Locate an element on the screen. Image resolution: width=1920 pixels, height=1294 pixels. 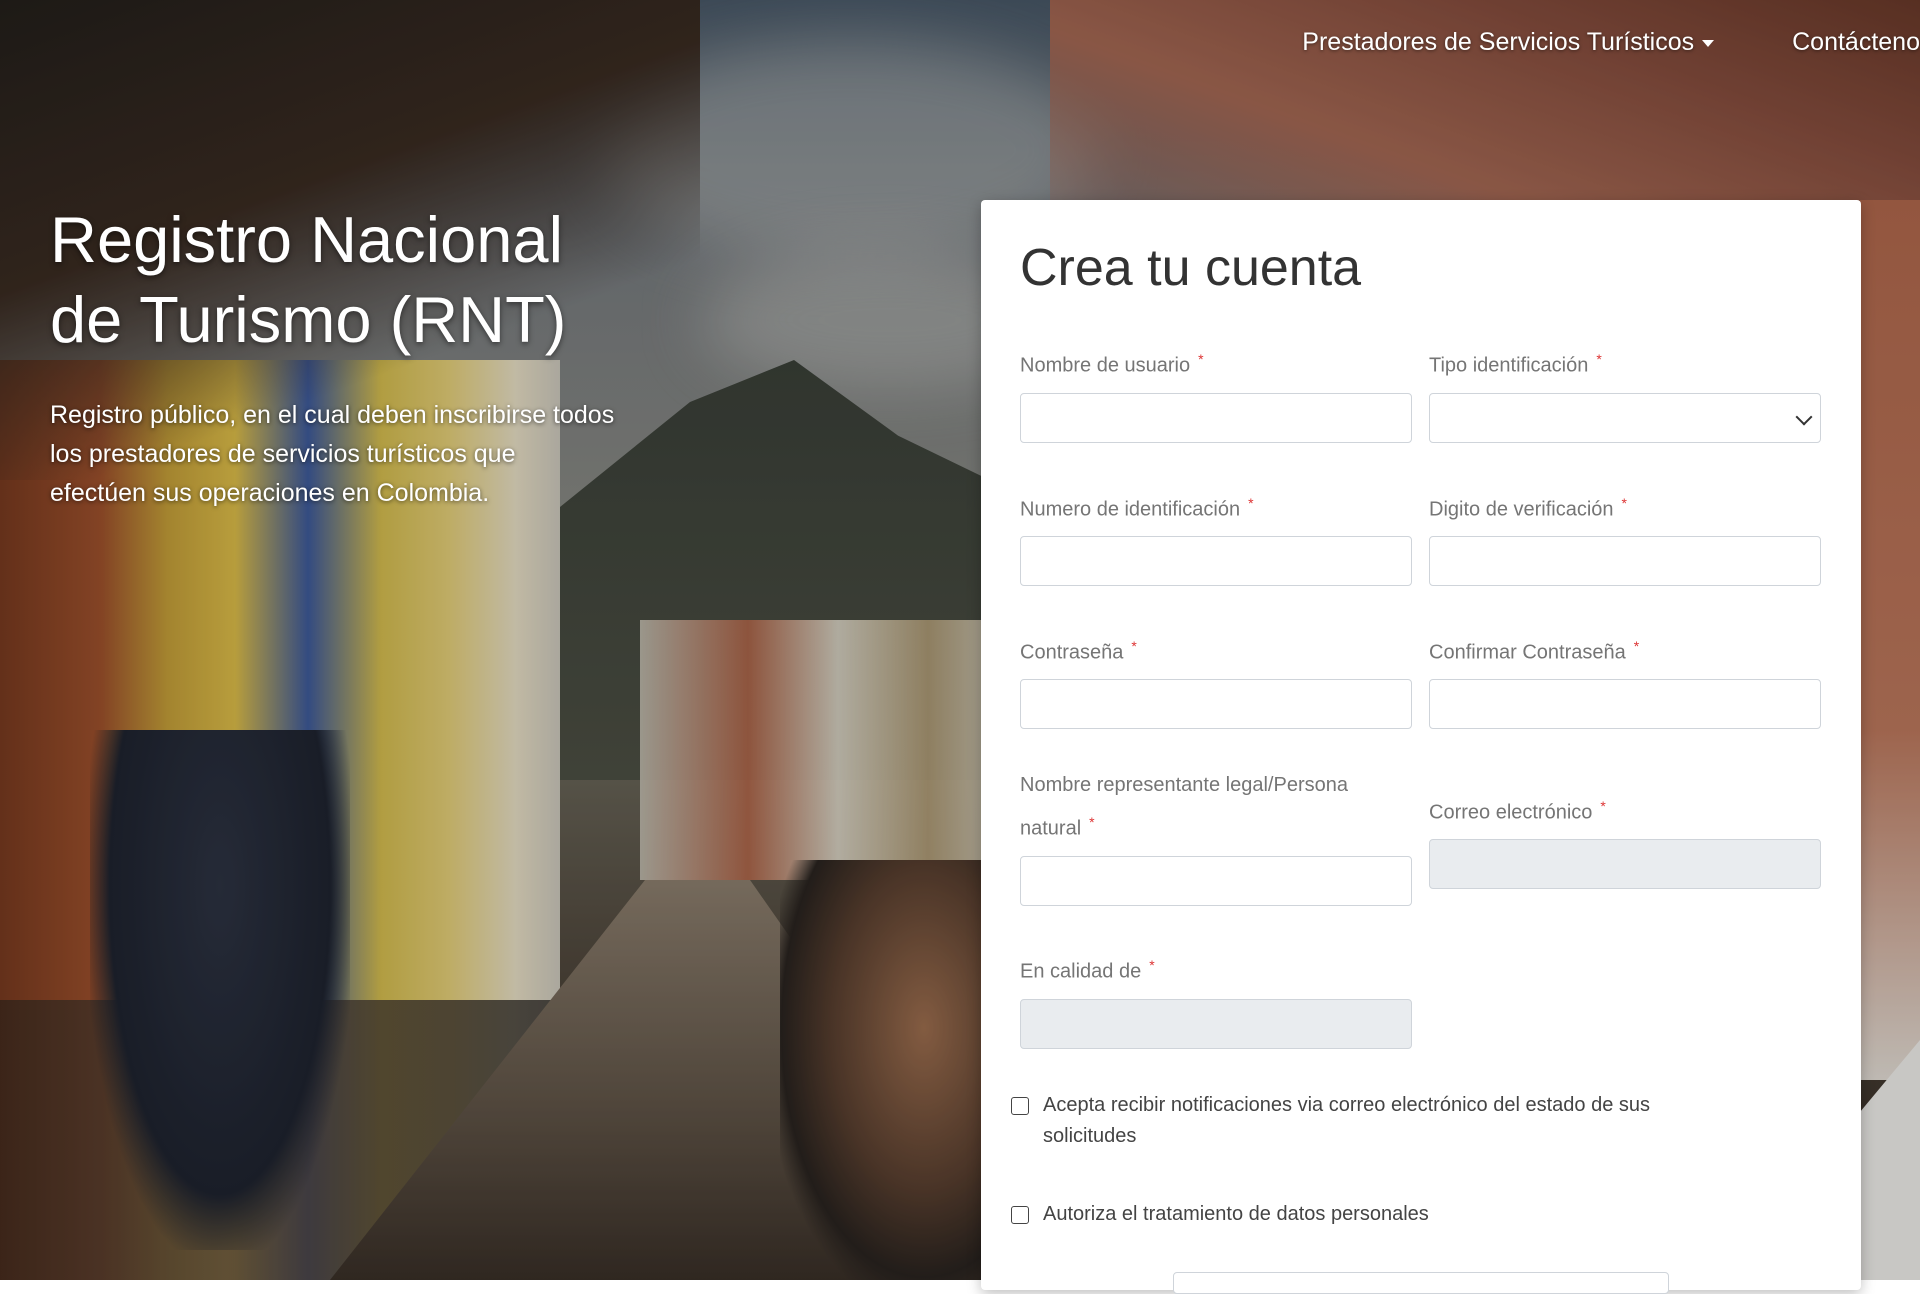
caret-down-icon is located at coordinates (1708, 43).